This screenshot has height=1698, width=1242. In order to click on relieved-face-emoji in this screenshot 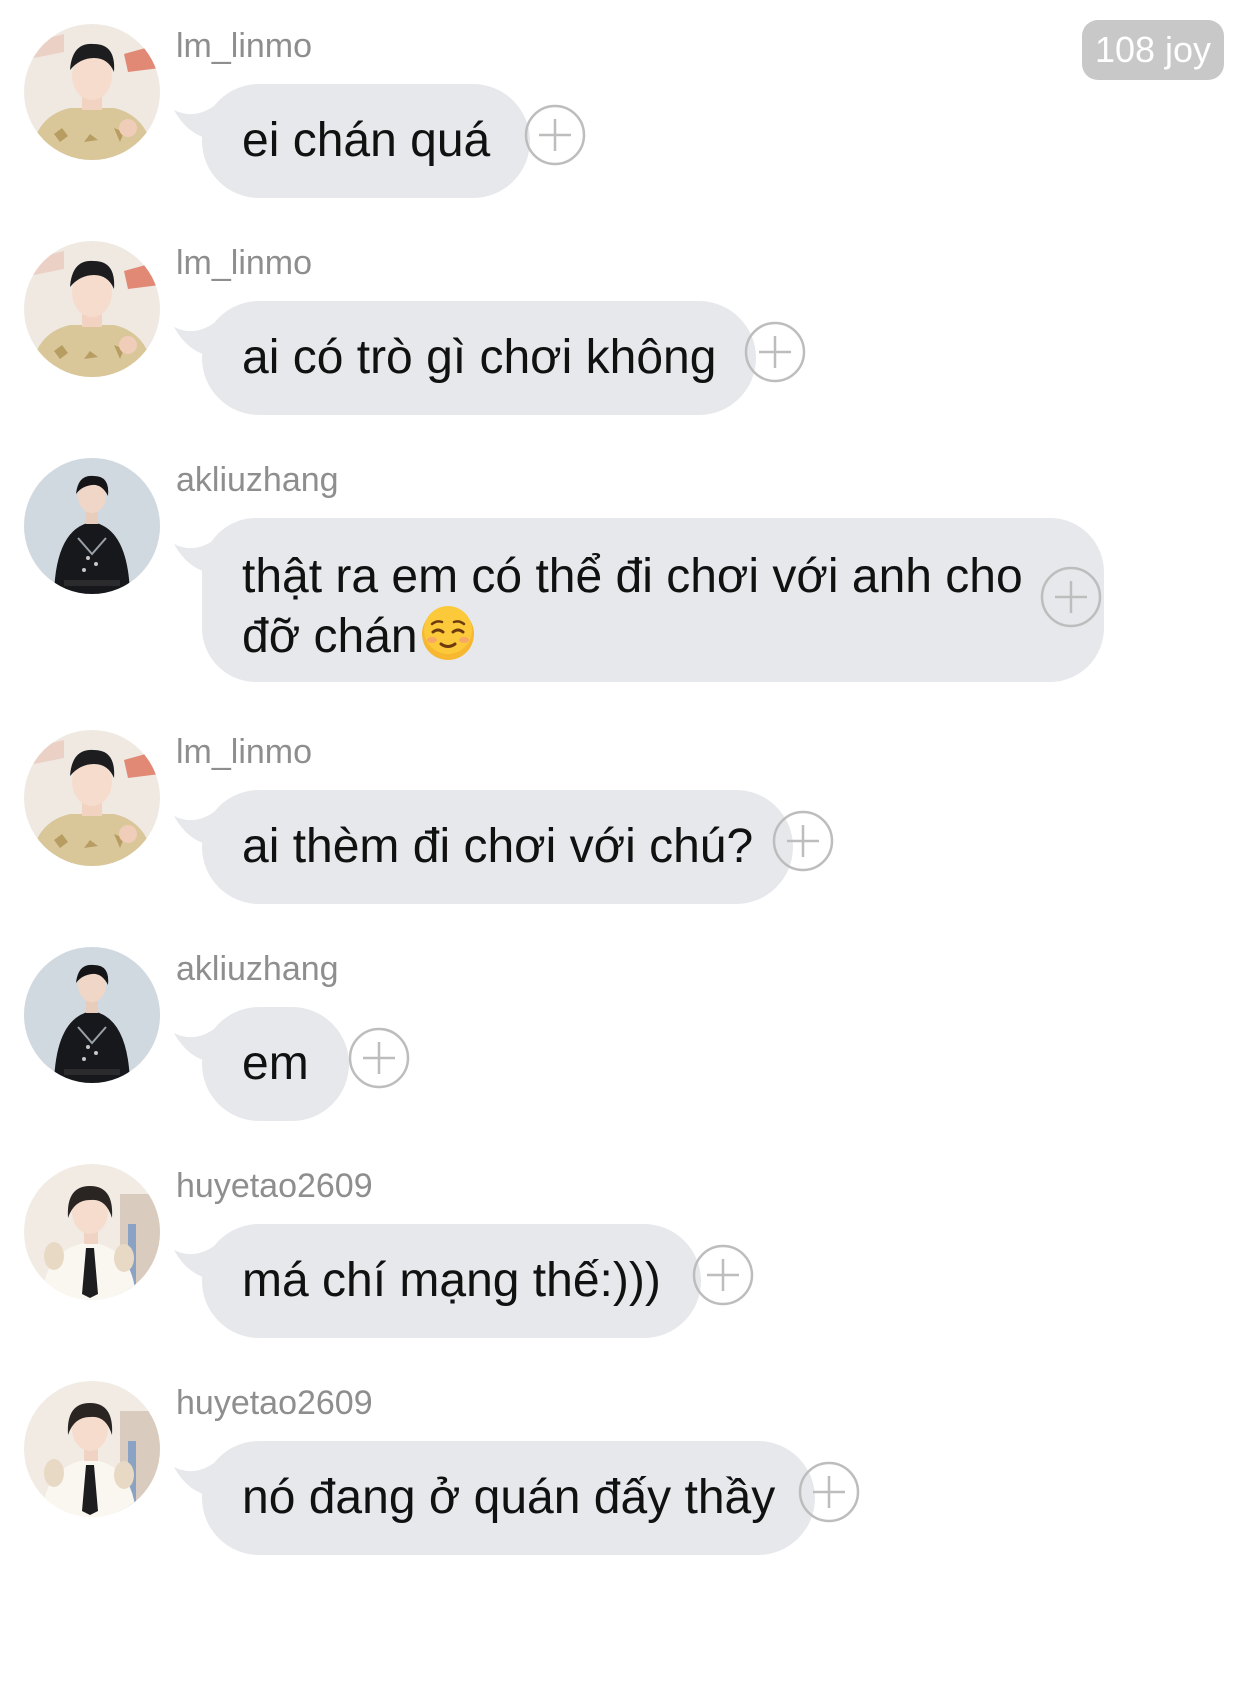, I will do `click(447, 633)`.